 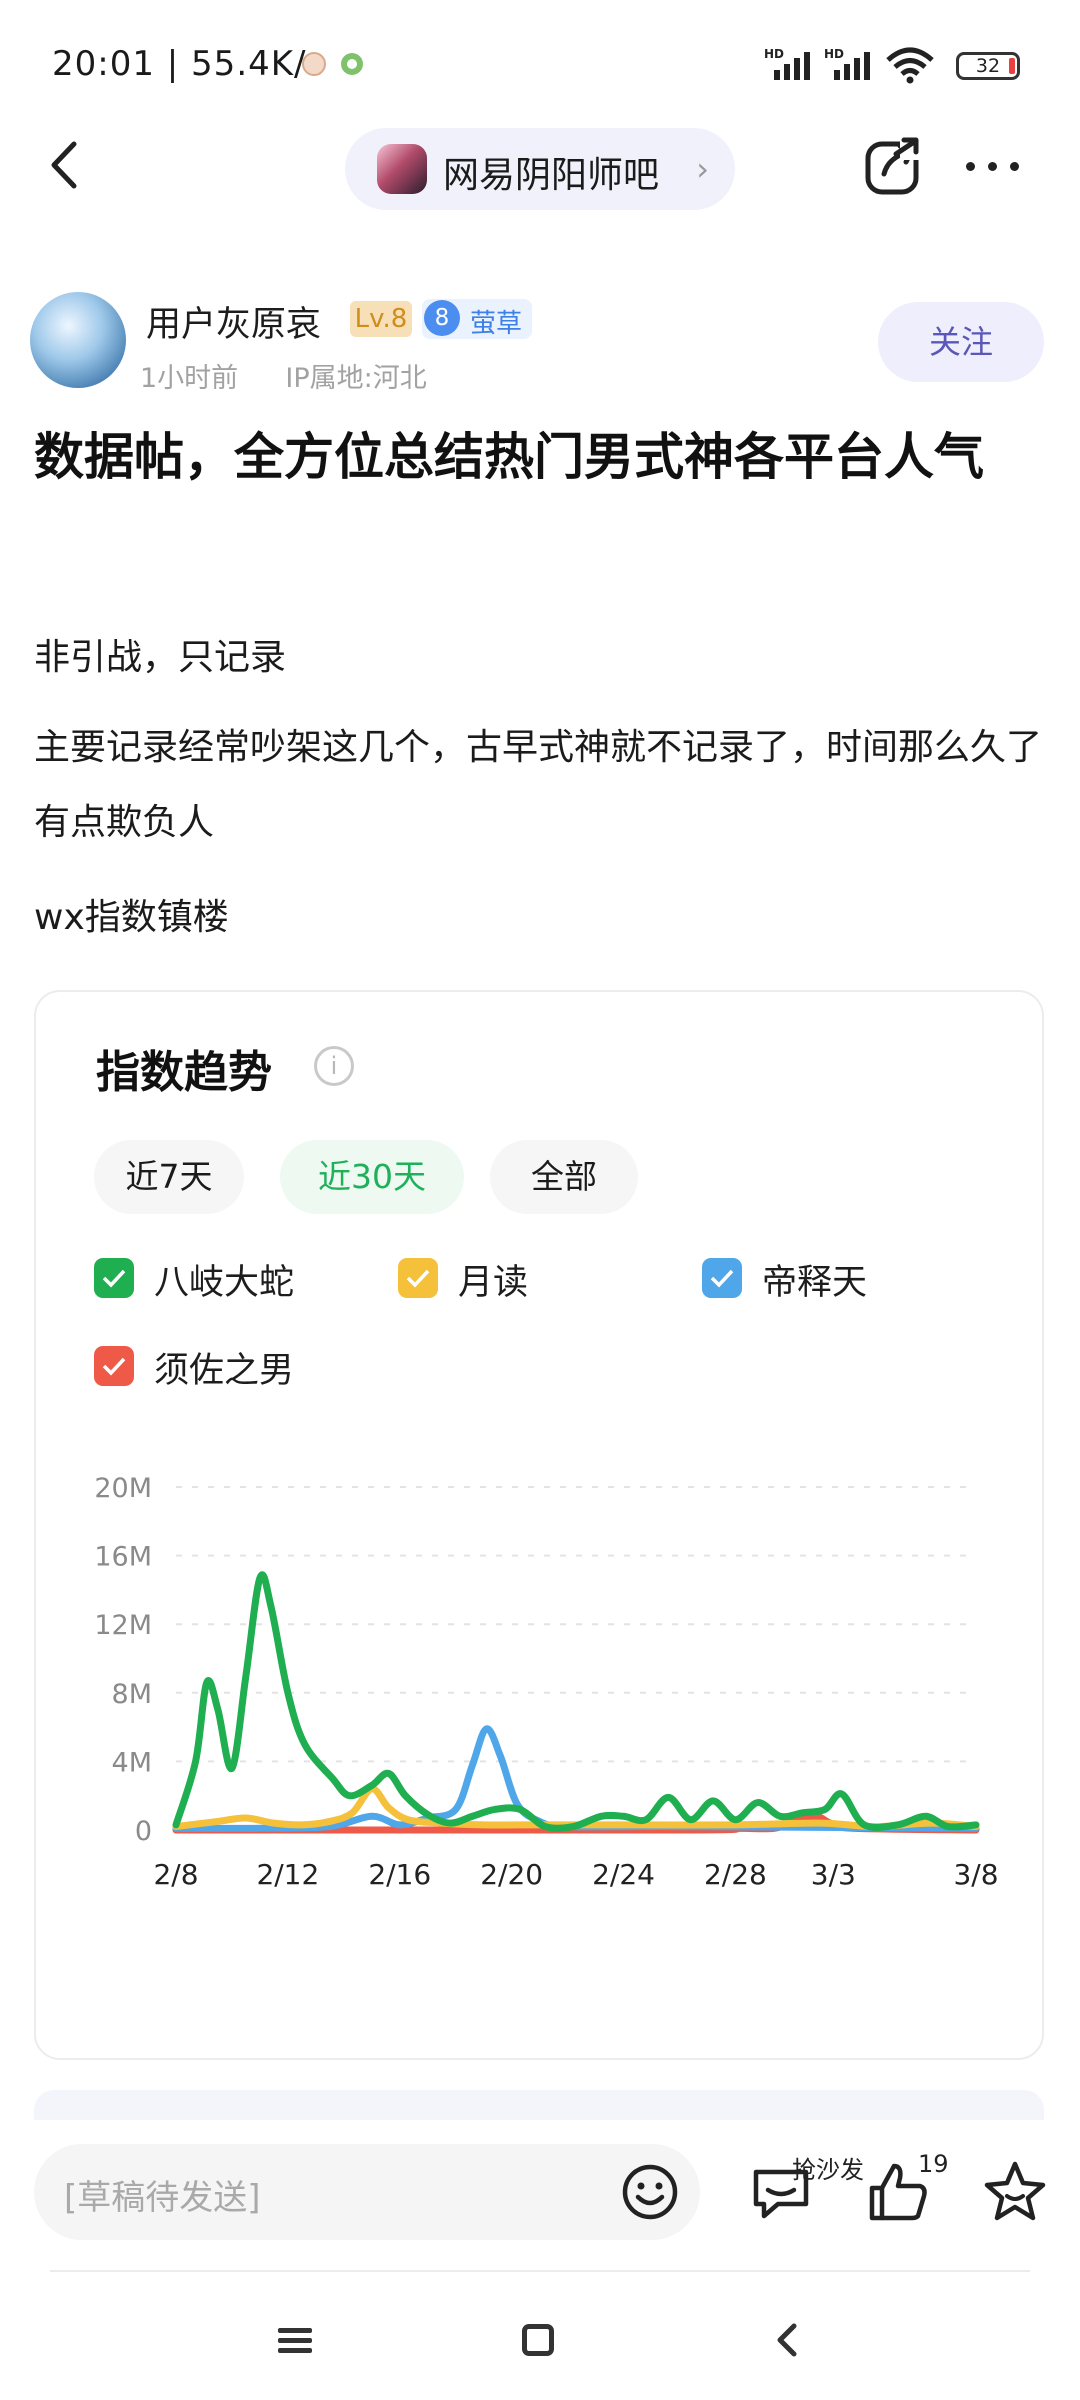 What do you see at coordinates (538, 2340) in the screenshot?
I see `home-icon` at bounding box center [538, 2340].